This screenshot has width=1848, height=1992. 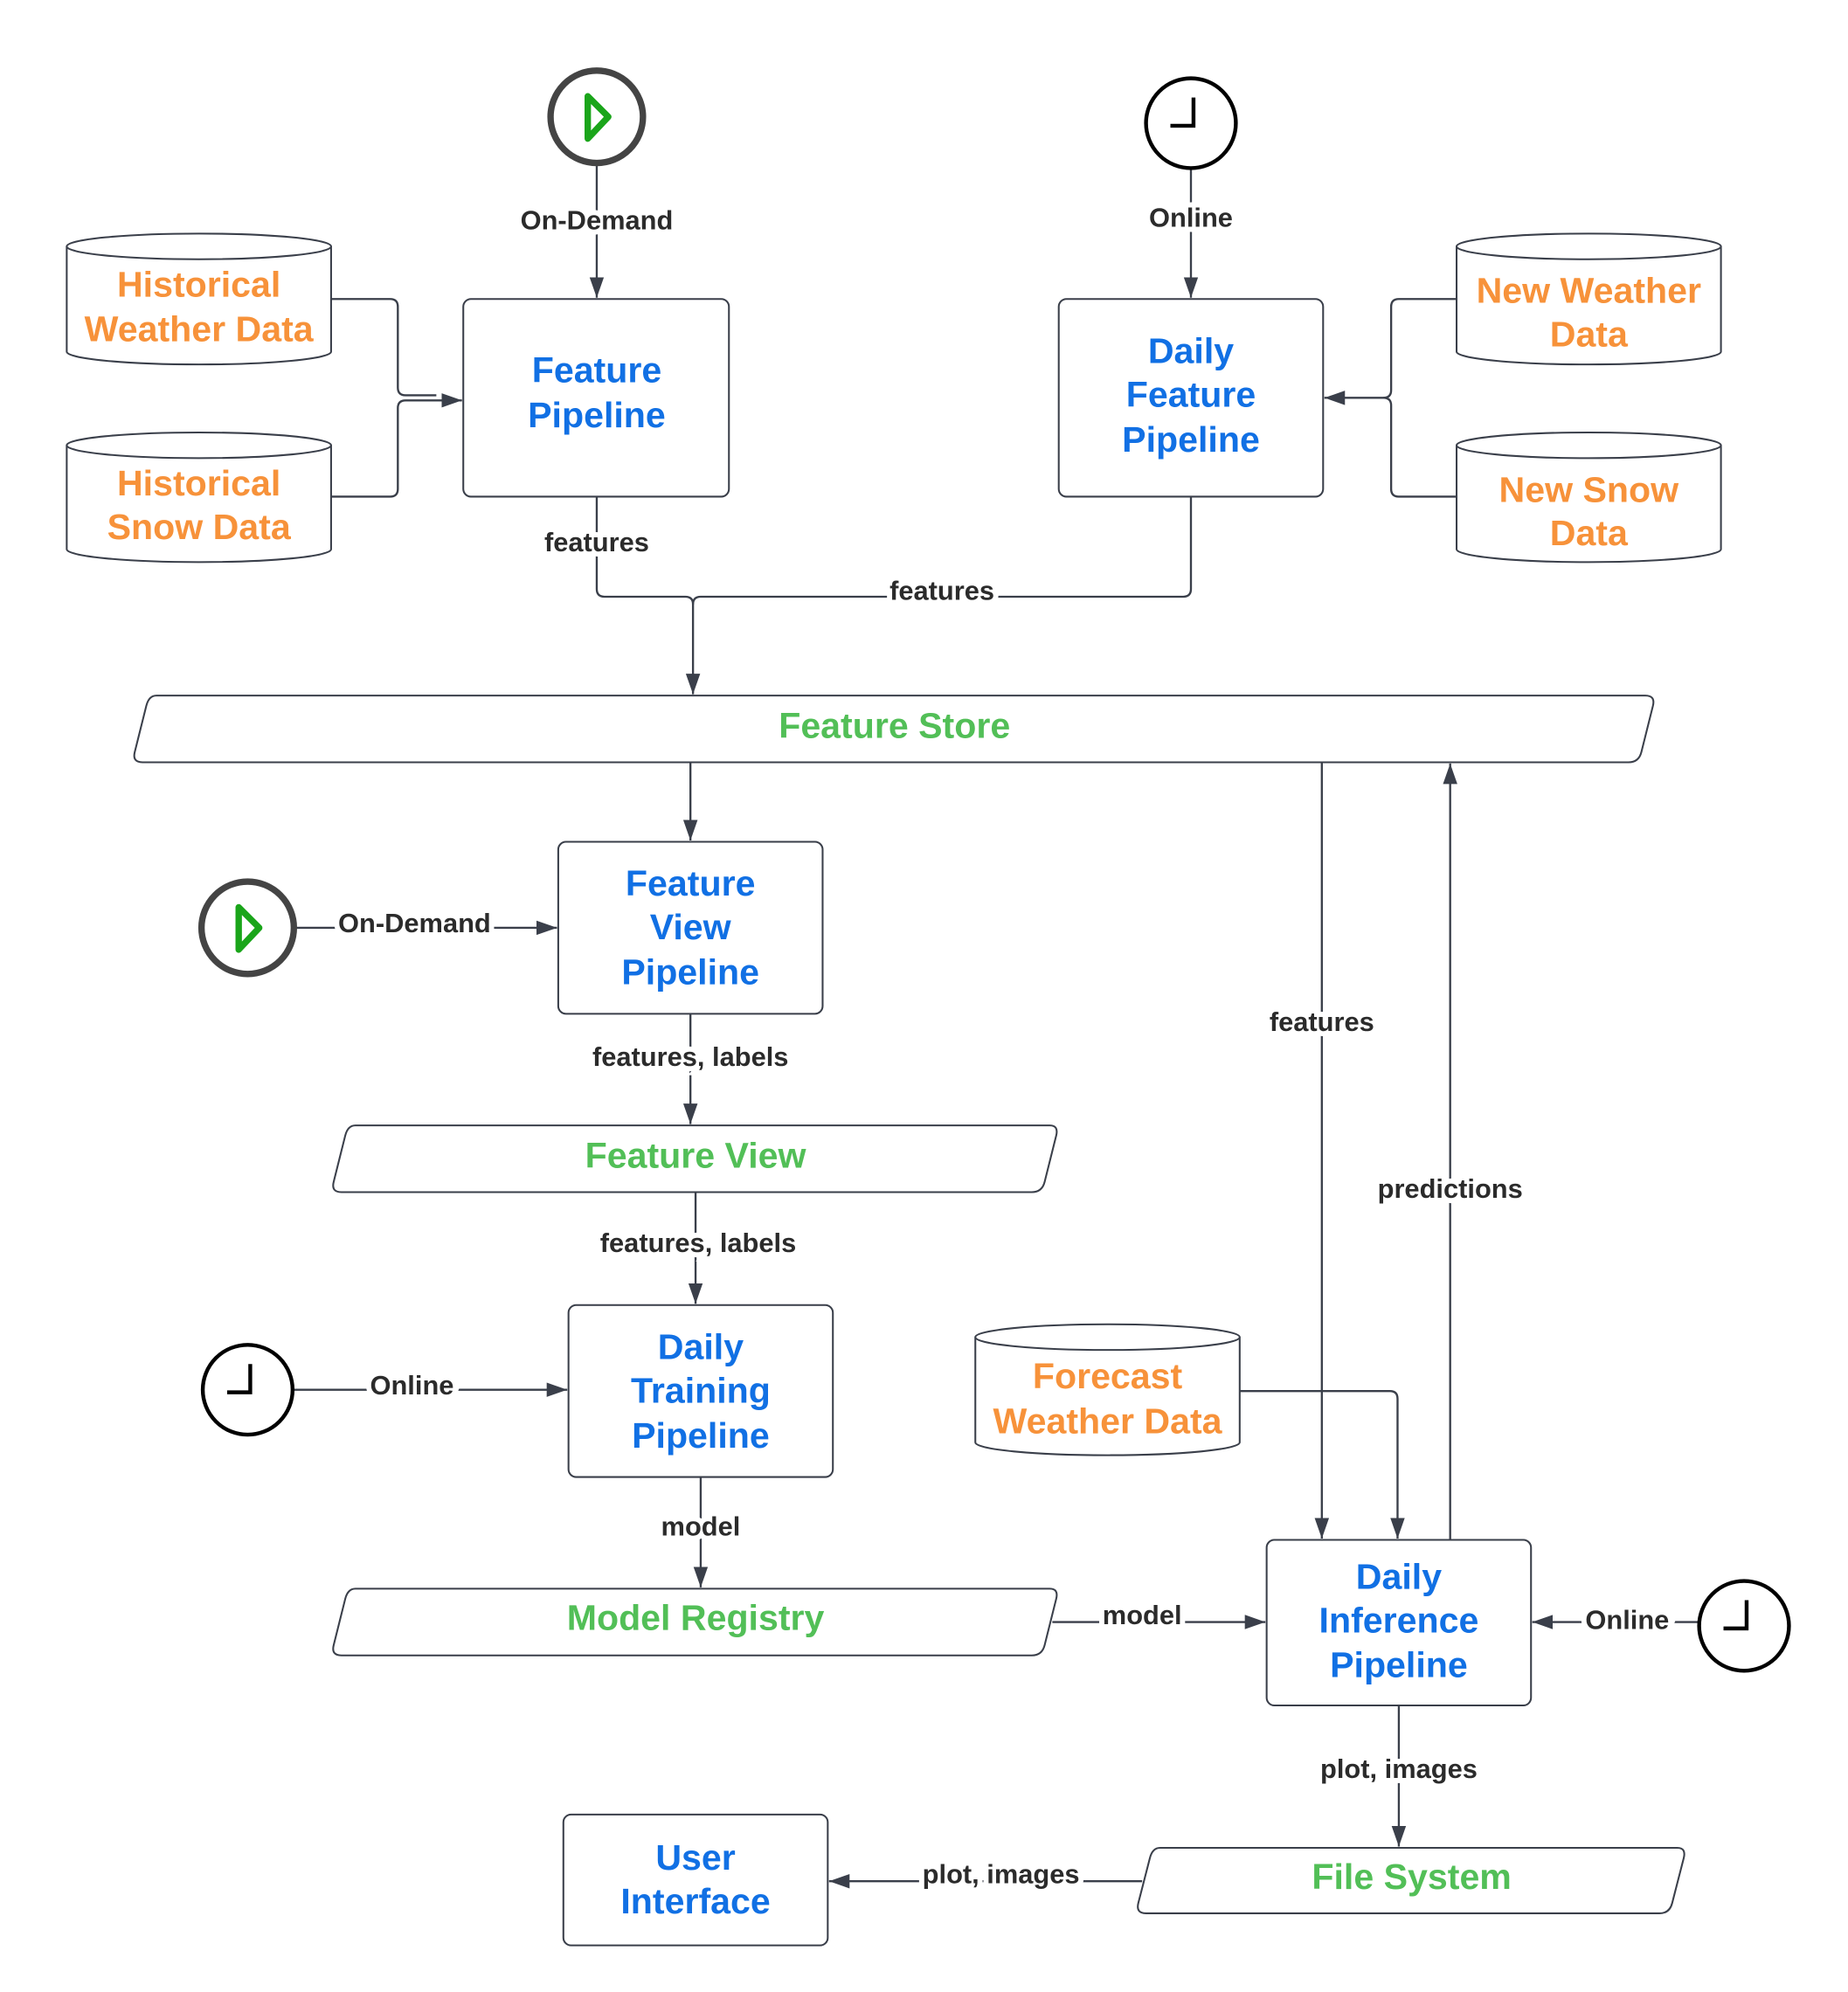 I want to click on user-interface: User Interface, so click(x=695, y=1880).